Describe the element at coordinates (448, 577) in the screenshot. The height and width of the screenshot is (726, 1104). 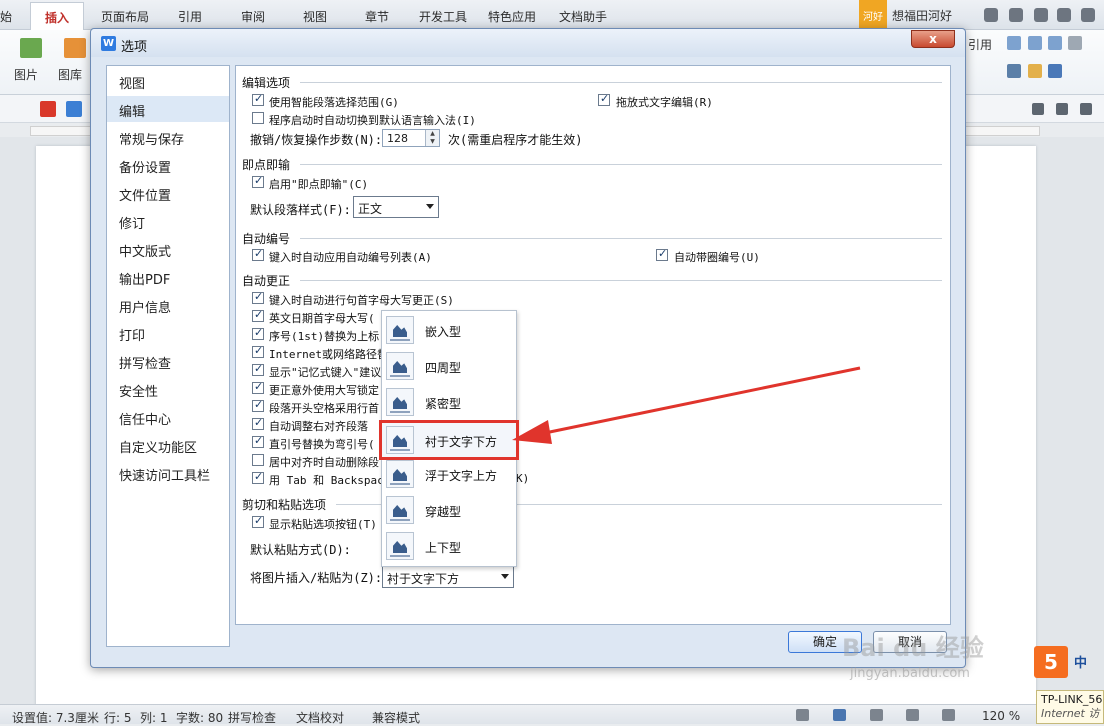
I see `image-paste-select: 衬于文字下方` at that location.